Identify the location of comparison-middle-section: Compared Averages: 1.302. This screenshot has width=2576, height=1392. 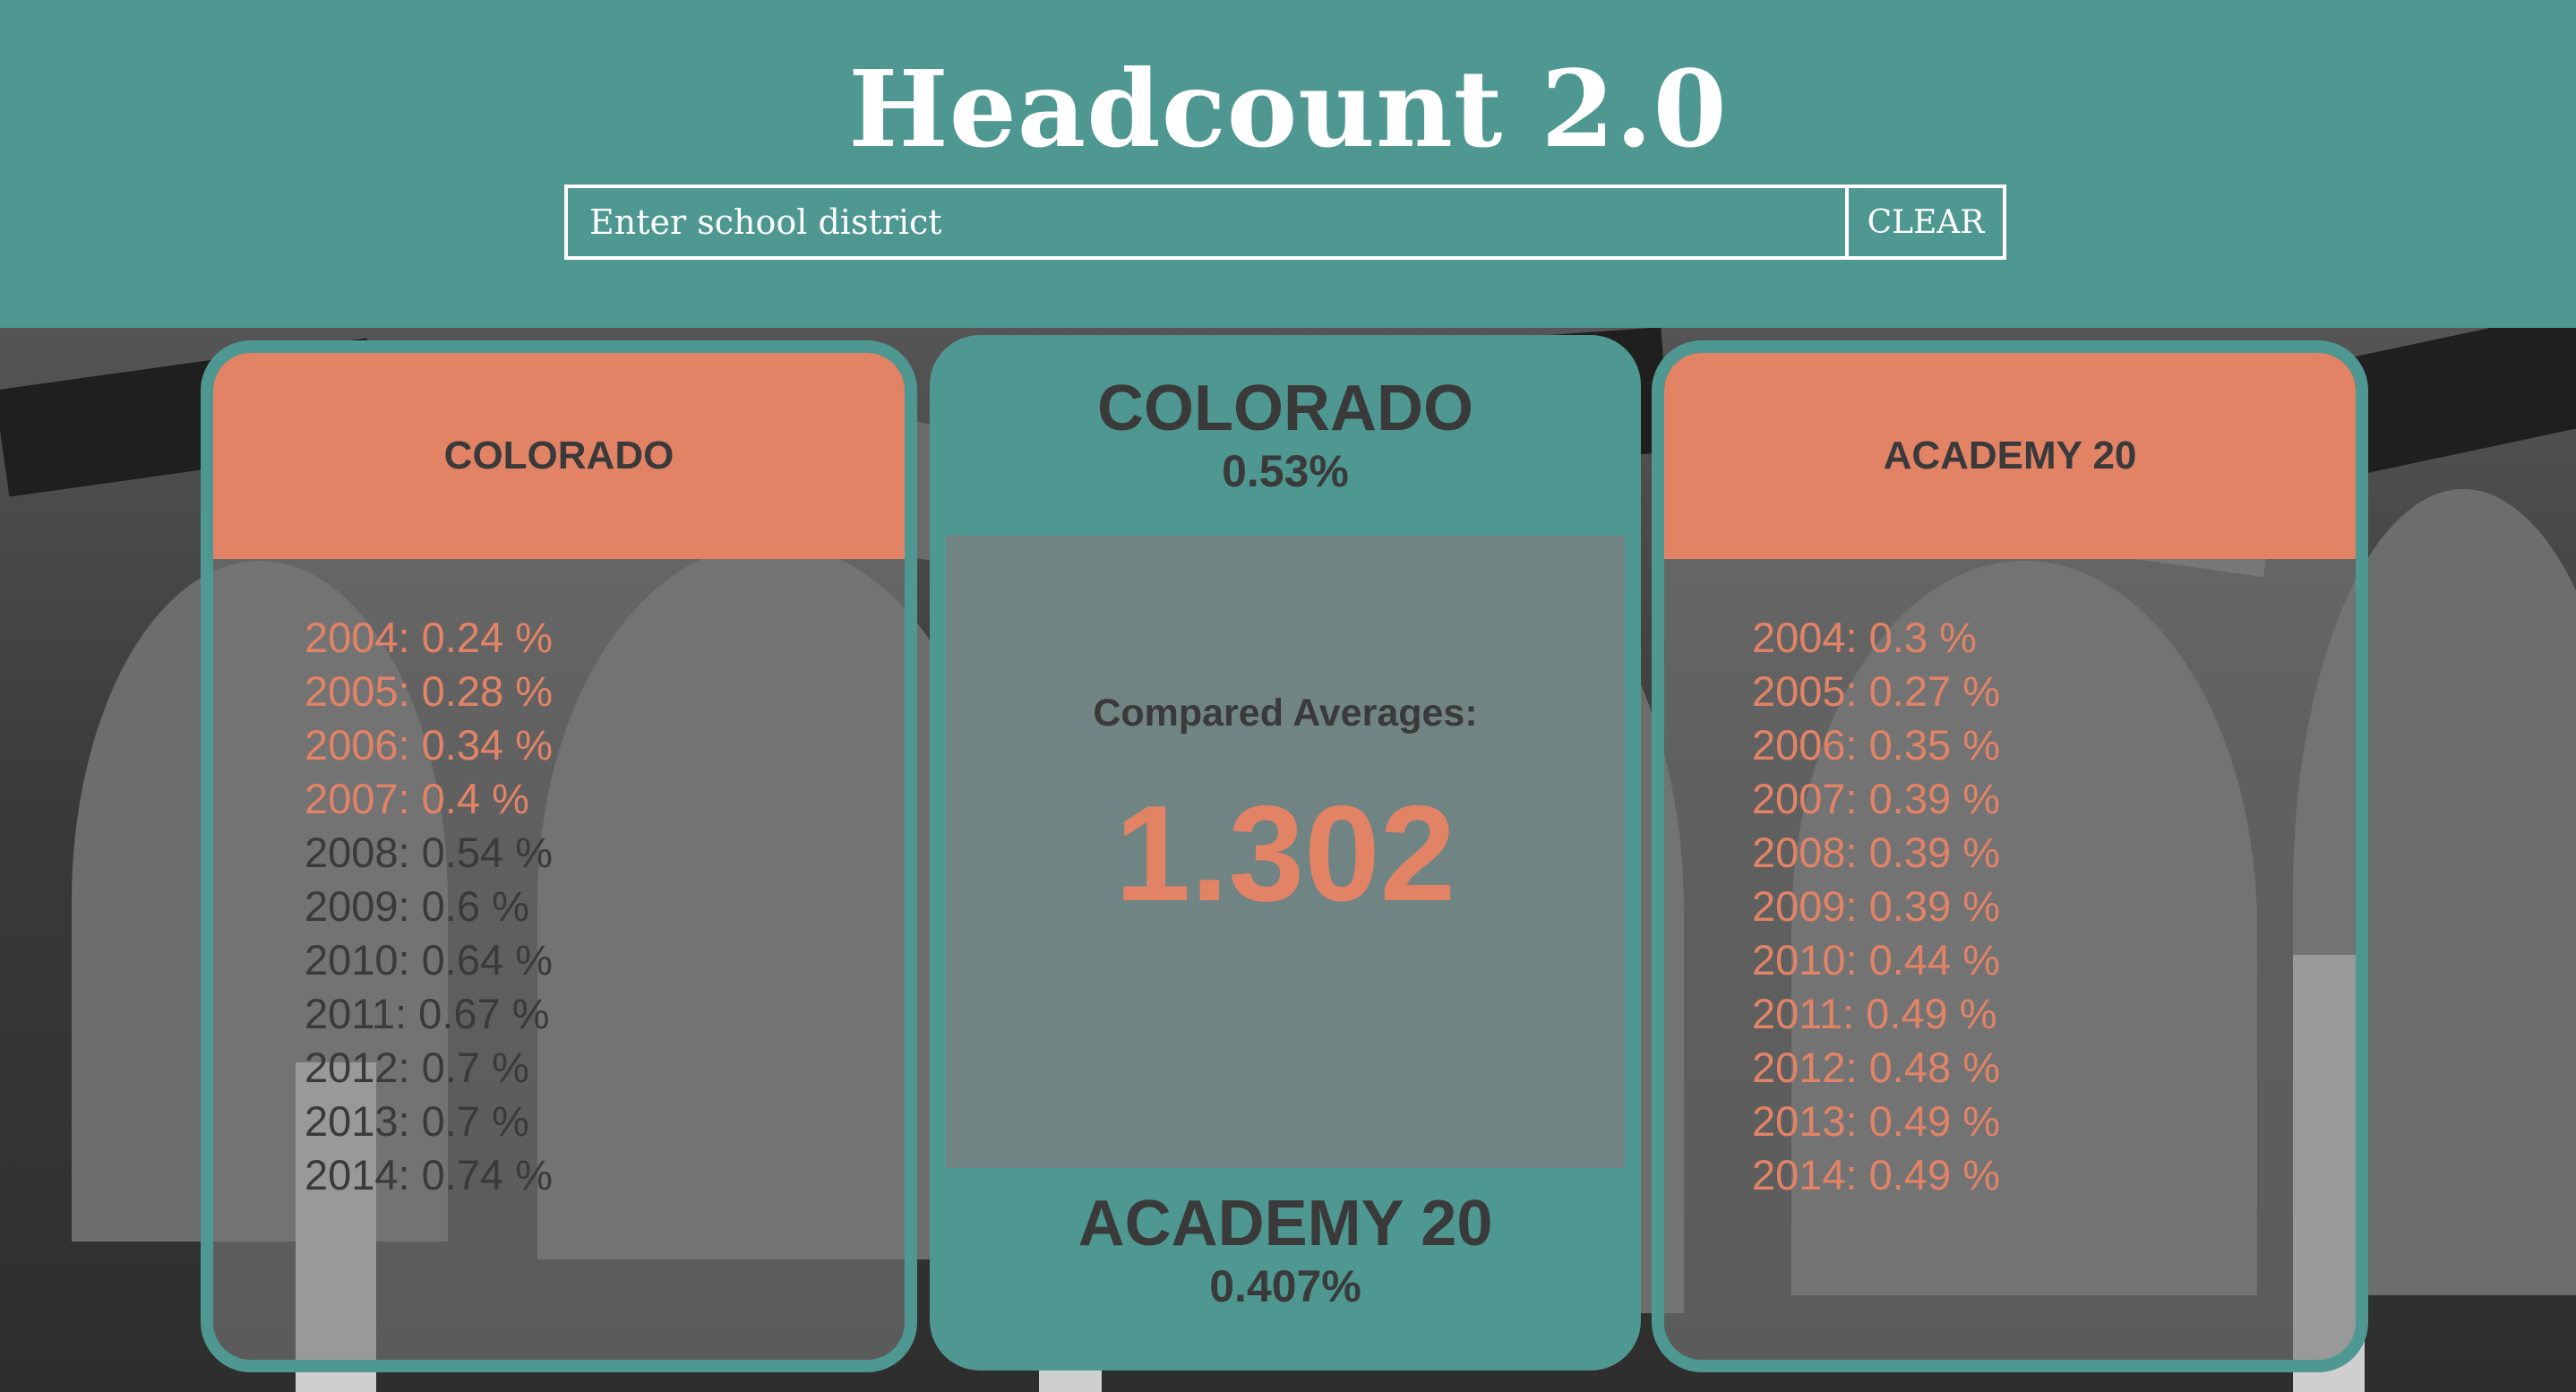
(1285, 852).